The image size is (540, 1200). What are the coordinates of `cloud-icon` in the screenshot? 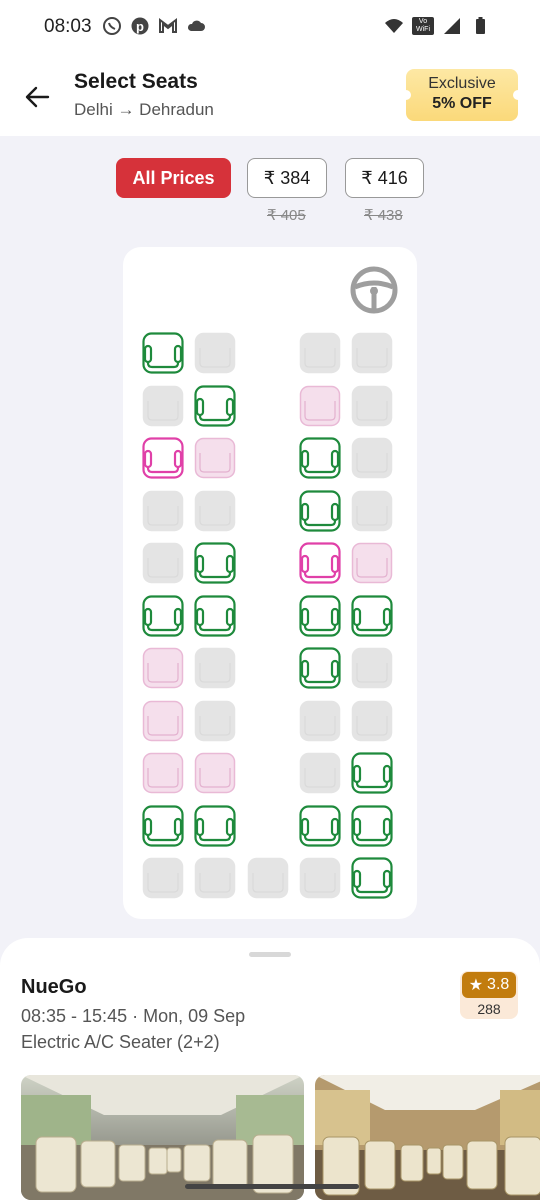 It's located at (196, 25).